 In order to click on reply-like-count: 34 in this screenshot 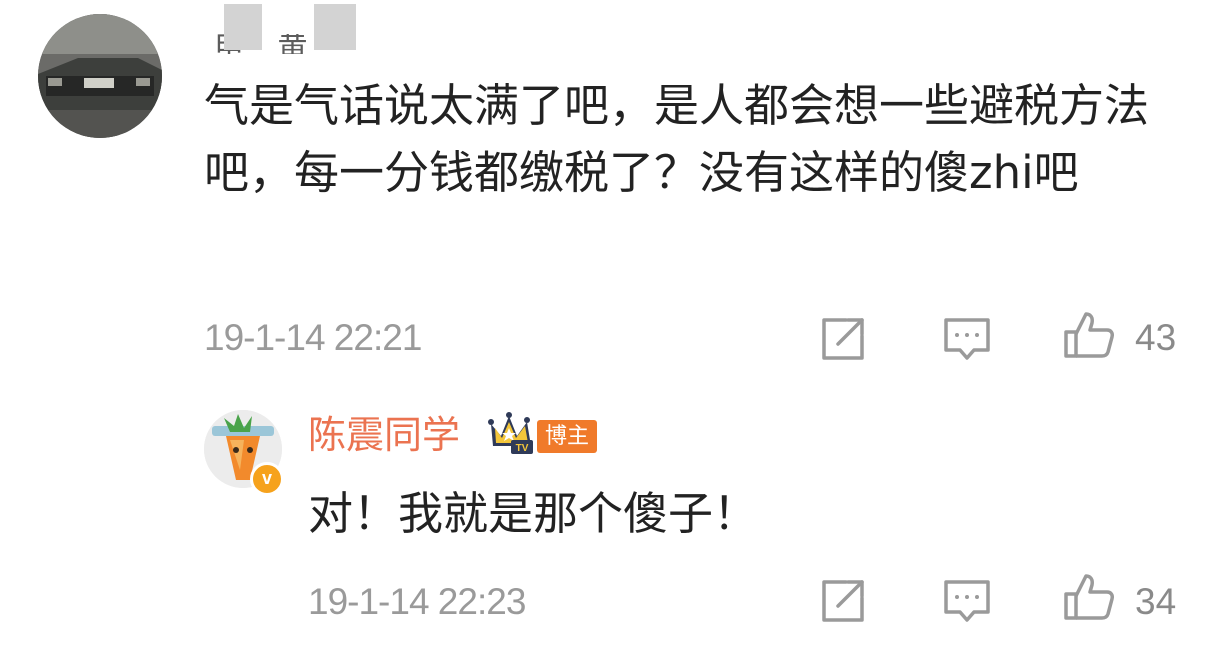, I will do `click(1156, 601)`.